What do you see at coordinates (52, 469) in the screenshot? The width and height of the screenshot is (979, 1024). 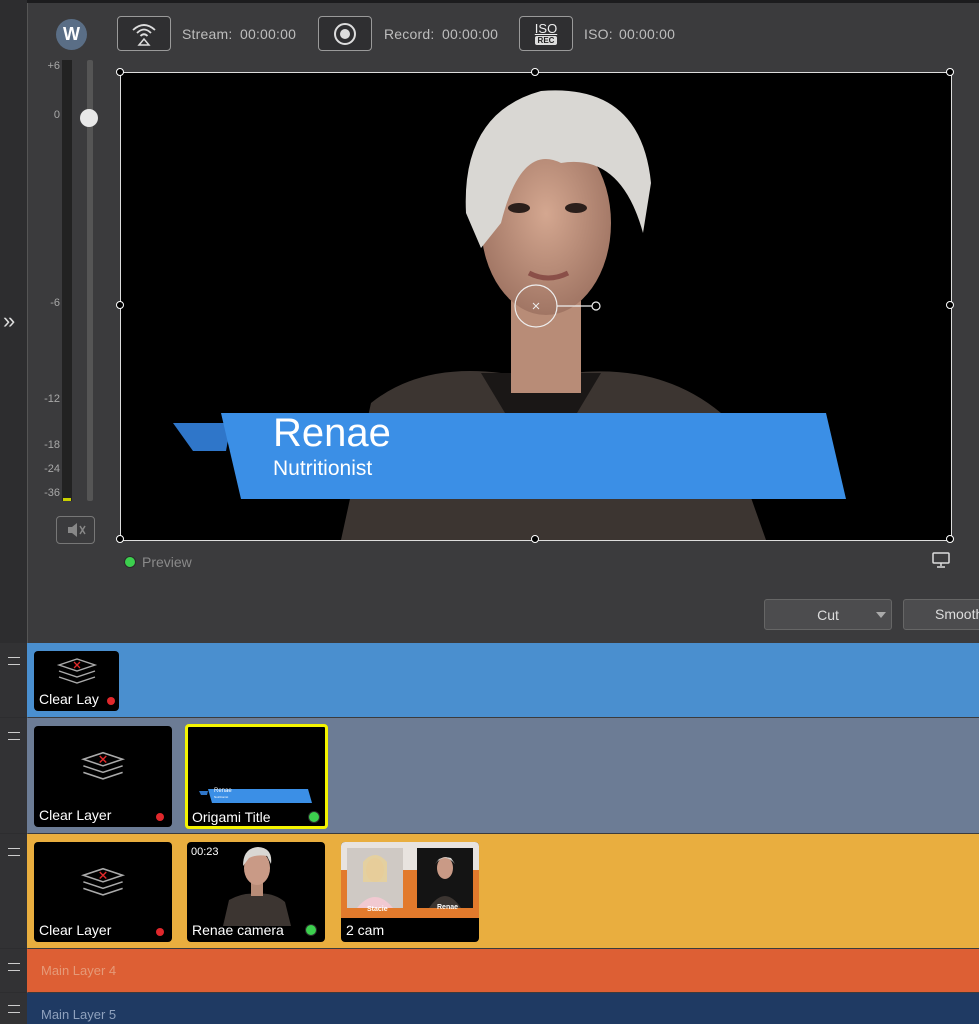 I see `meter-tick: -24` at bounding box center [52, 469].